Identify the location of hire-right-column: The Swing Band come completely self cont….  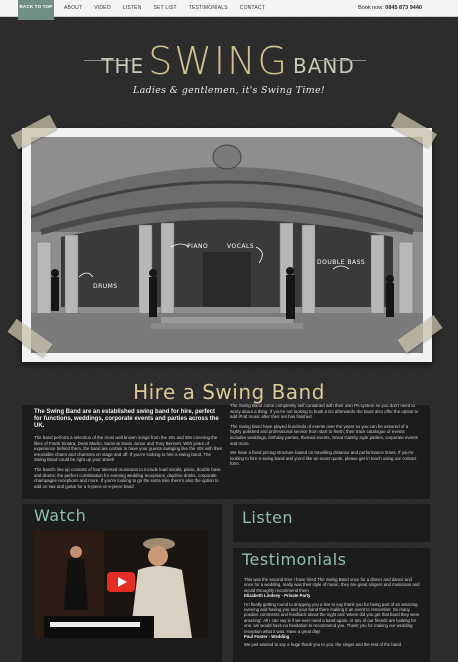
(325, 437).